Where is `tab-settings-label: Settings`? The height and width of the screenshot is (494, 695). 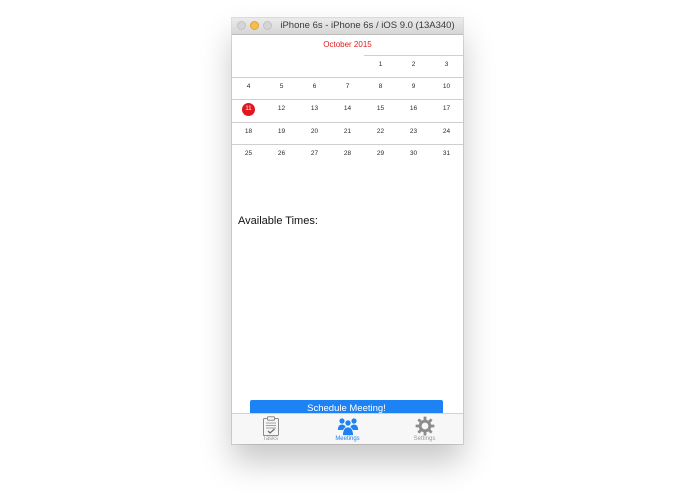
tab-settings-label: Settings is located at coordinates (424, 439).